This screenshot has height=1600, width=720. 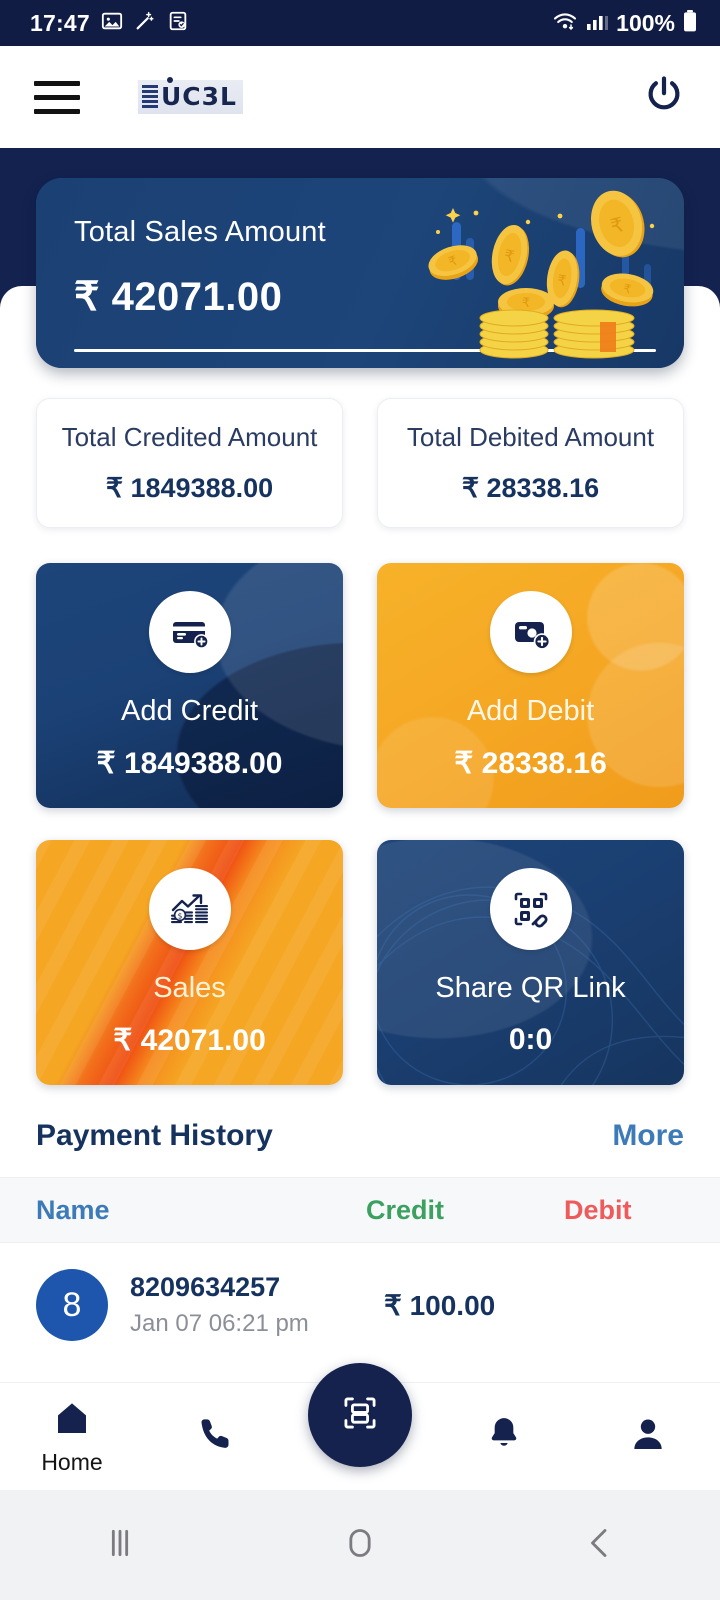 I want to click on power-icon, so click(x=664, y=97).